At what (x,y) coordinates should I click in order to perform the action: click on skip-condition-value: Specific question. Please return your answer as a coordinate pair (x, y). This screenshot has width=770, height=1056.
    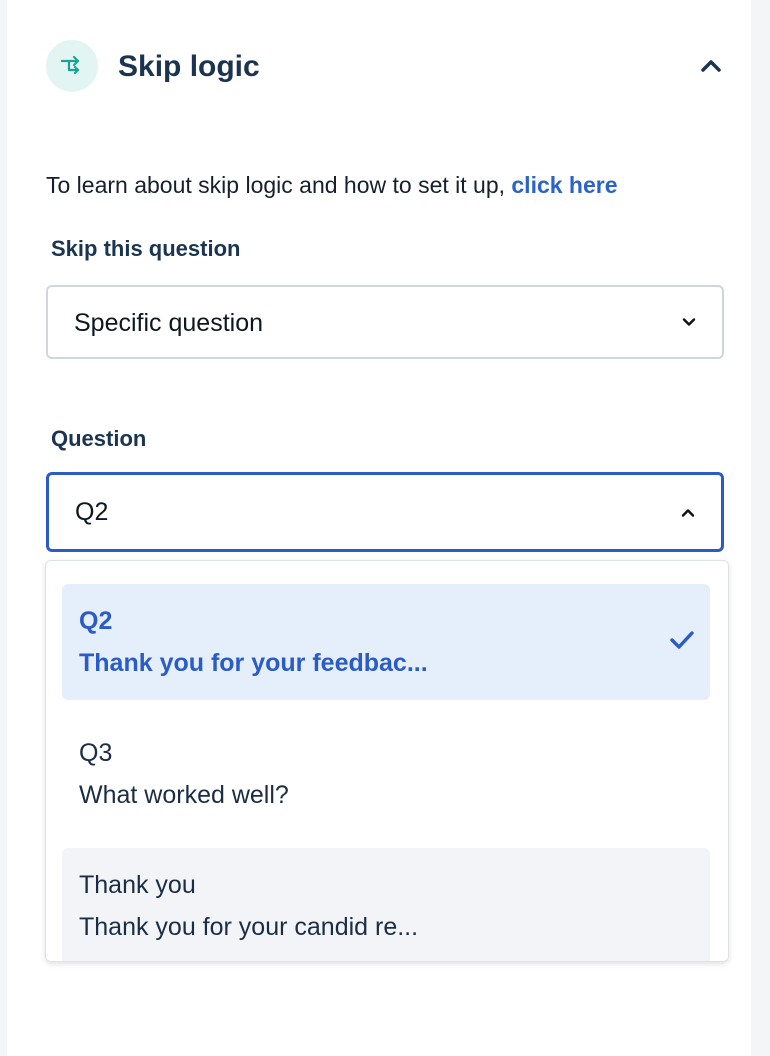
    Looking at the image, I should click on (169, 323).